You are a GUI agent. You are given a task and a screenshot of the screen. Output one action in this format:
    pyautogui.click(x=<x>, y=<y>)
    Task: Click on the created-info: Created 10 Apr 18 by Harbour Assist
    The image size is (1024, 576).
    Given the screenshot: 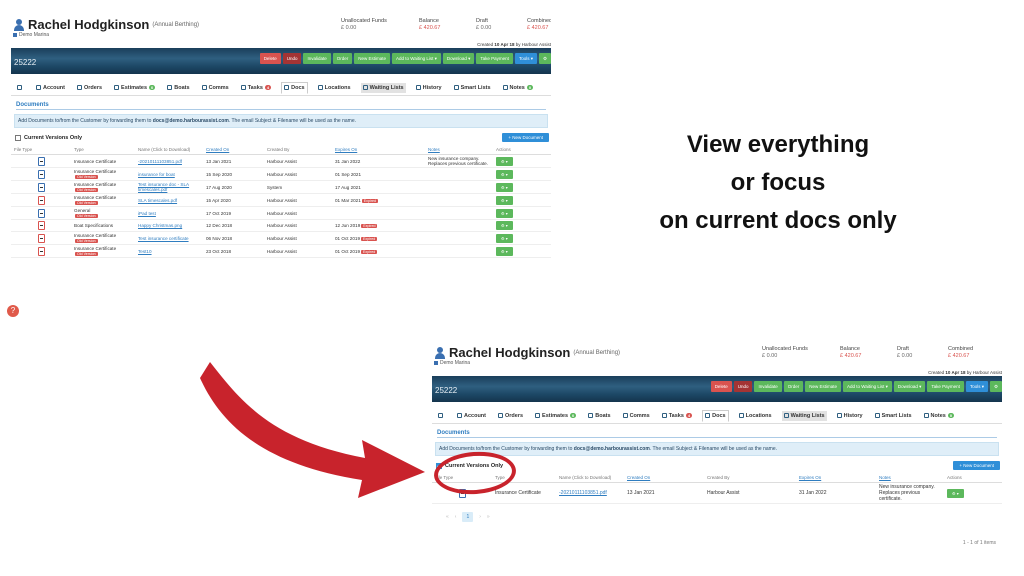 What is the action you would take?
    pyautogui.click(x=965, y=372)
    